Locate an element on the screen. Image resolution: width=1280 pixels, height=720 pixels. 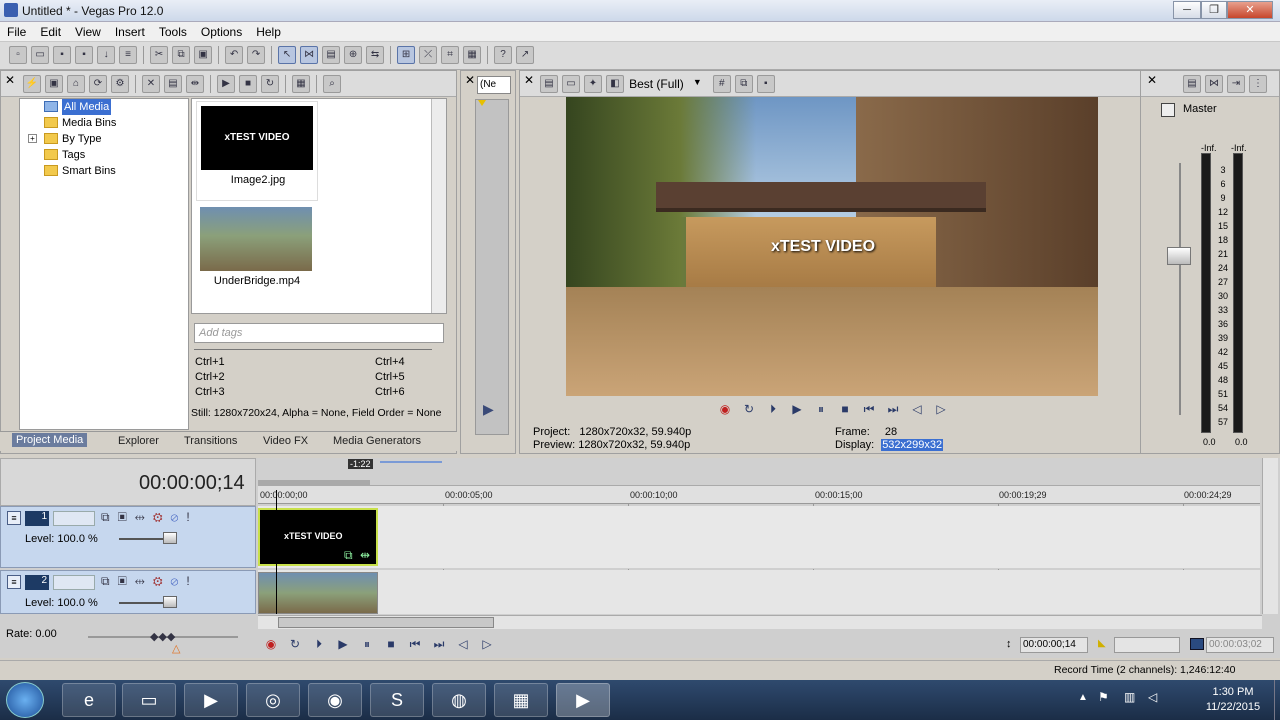
compositing-mode-icon: ⧉ is located at coordinates (109, 517).